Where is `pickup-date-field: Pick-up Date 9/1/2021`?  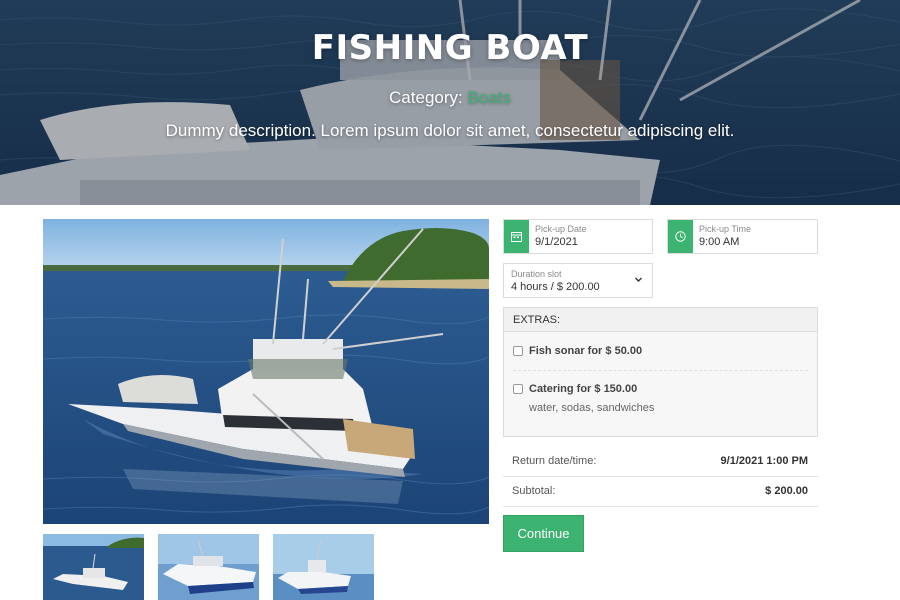
pickup-date-field: Pick-up Date 9/1/2021 is located at coordinates (578, 236).